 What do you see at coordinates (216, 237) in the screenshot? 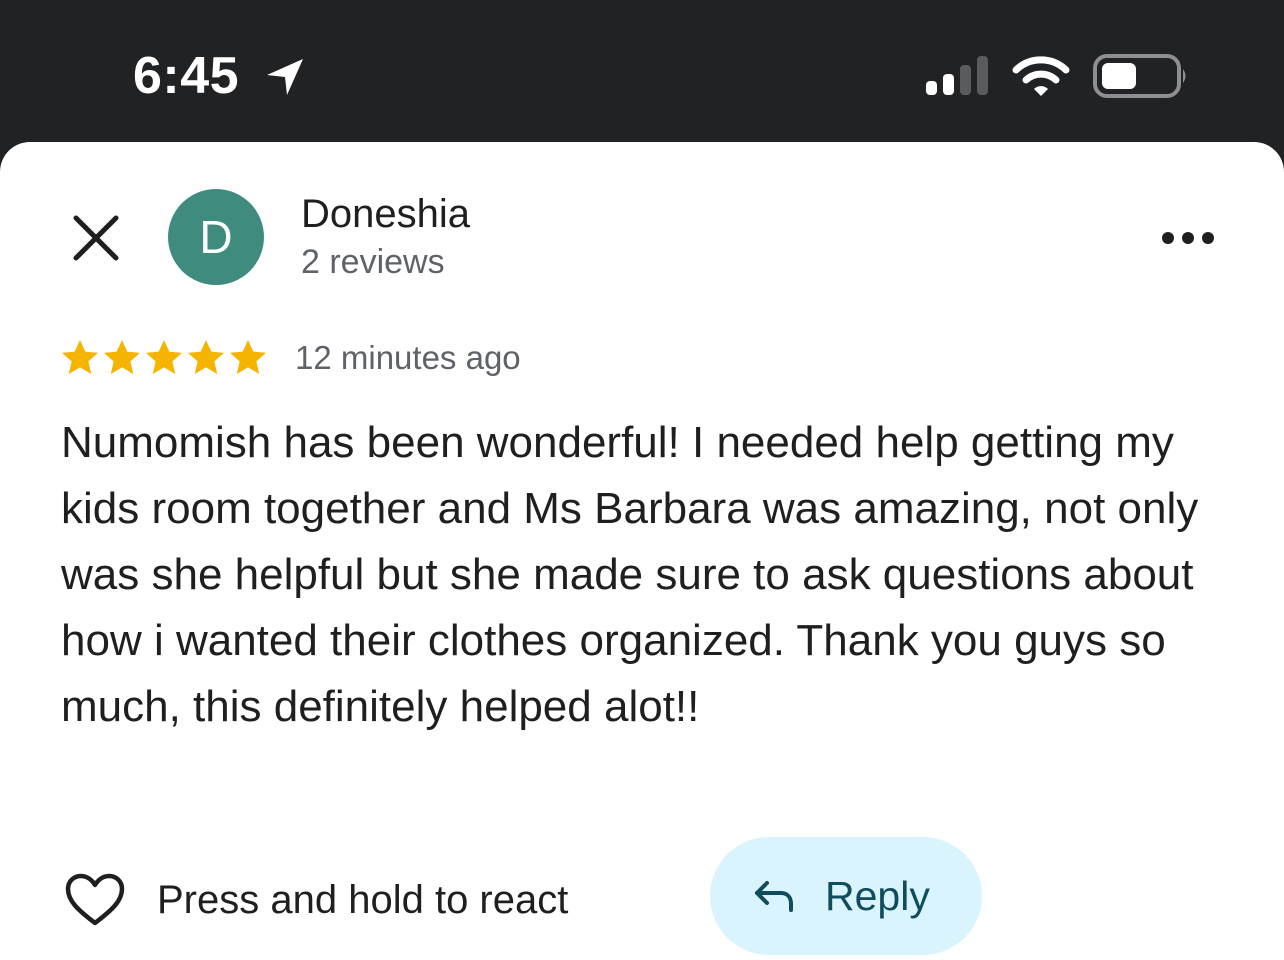
I see `avatar: D` at bounding box center [216, 237].